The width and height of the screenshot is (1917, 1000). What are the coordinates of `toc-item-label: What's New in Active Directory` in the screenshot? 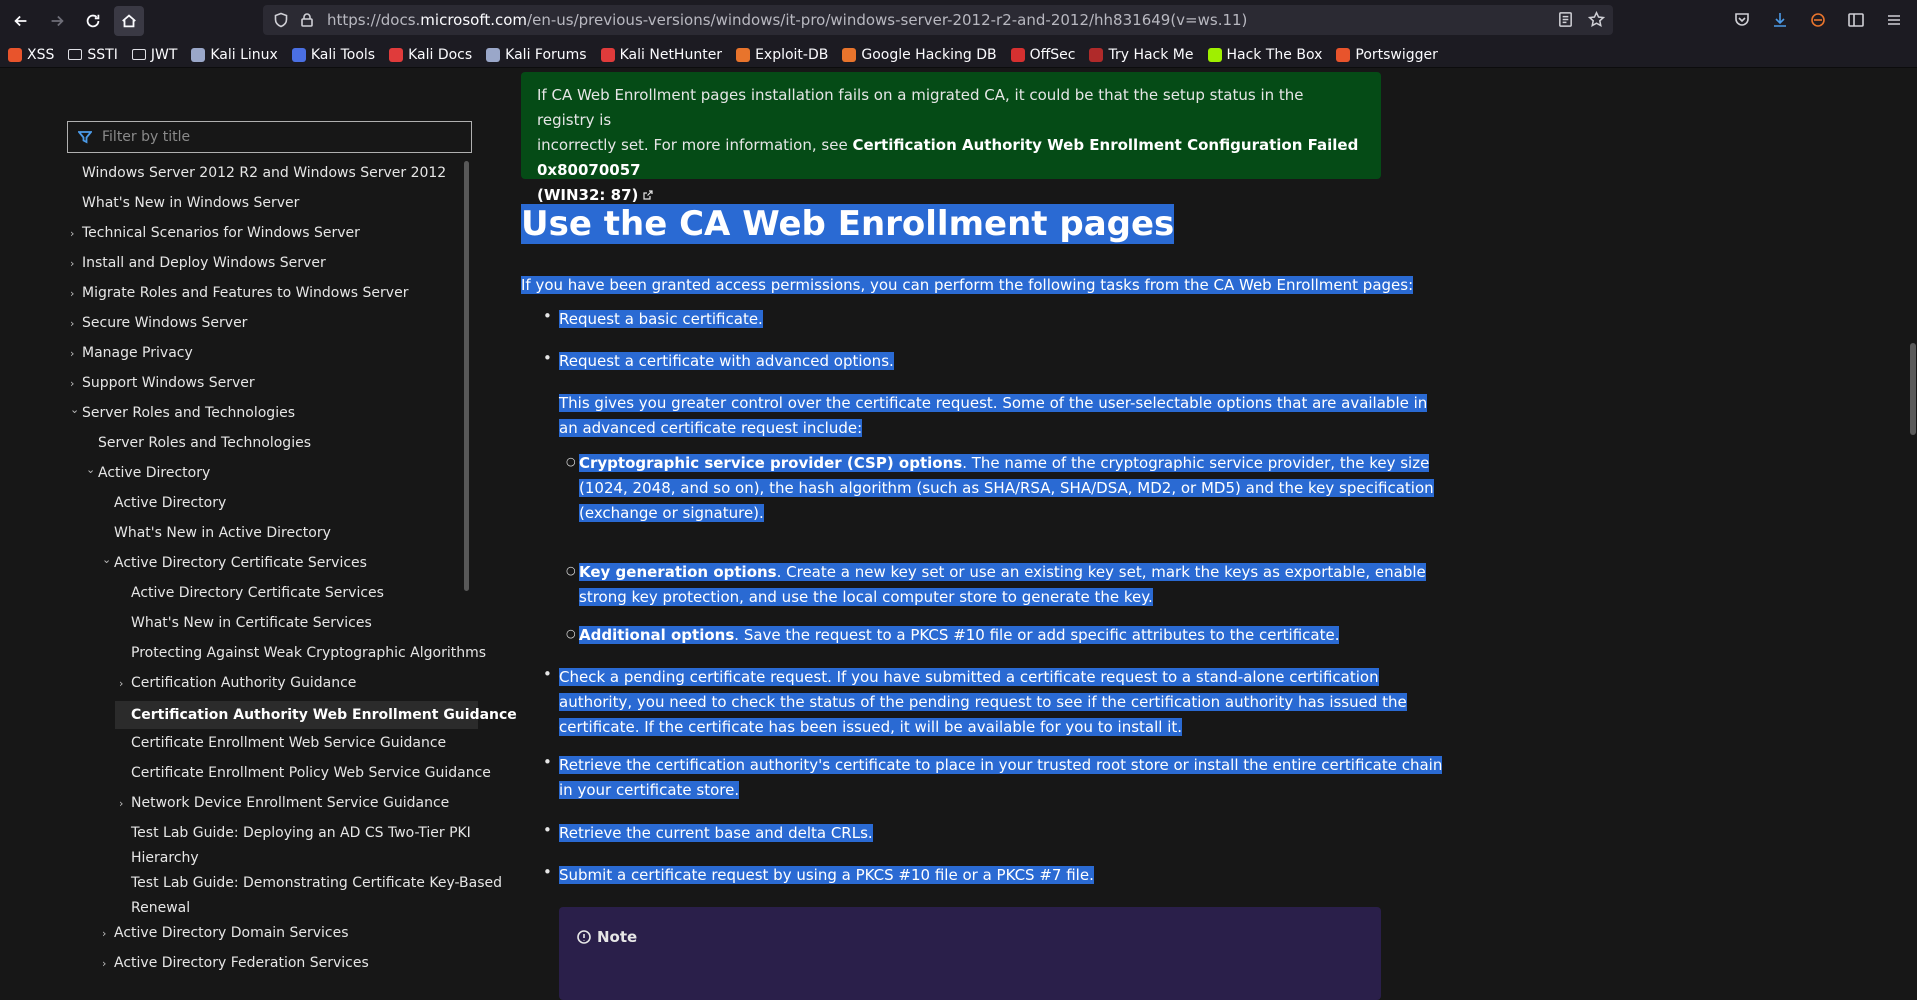 It's located at (222, 533).